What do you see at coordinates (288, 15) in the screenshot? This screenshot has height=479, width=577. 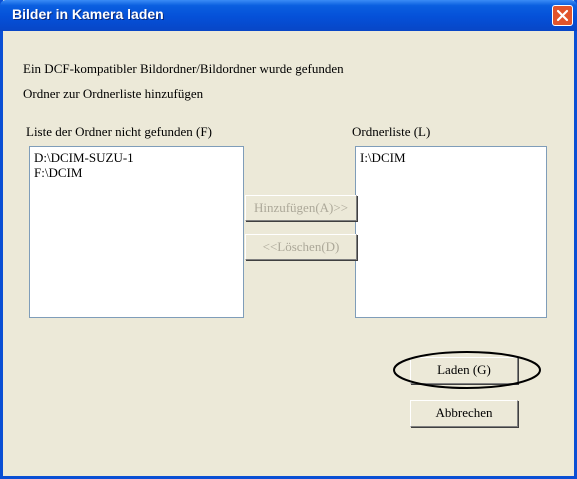 I see `title-bar: Bilder in Kamera laden` at bounding box center [288, 15].